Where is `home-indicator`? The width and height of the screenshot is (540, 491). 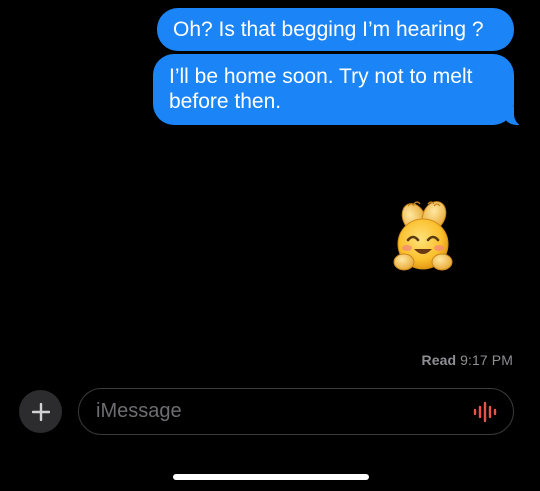 home-indicator is located at coordinates (271, 477).